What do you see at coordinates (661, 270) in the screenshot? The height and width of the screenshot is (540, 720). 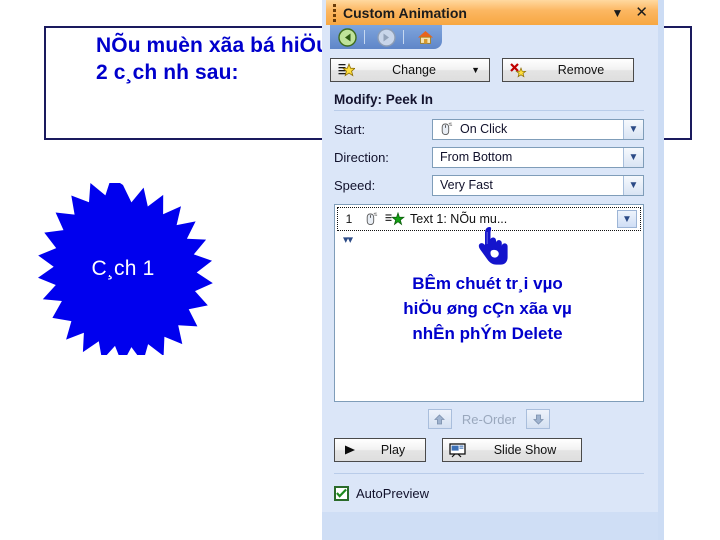 I see `pane-right-edge` at bounding box center [661, 270].